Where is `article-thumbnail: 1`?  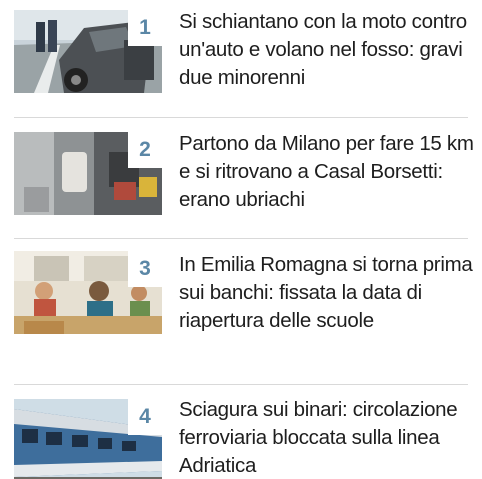 article-thumbnail: 1 is located at coordinates (88, 51).